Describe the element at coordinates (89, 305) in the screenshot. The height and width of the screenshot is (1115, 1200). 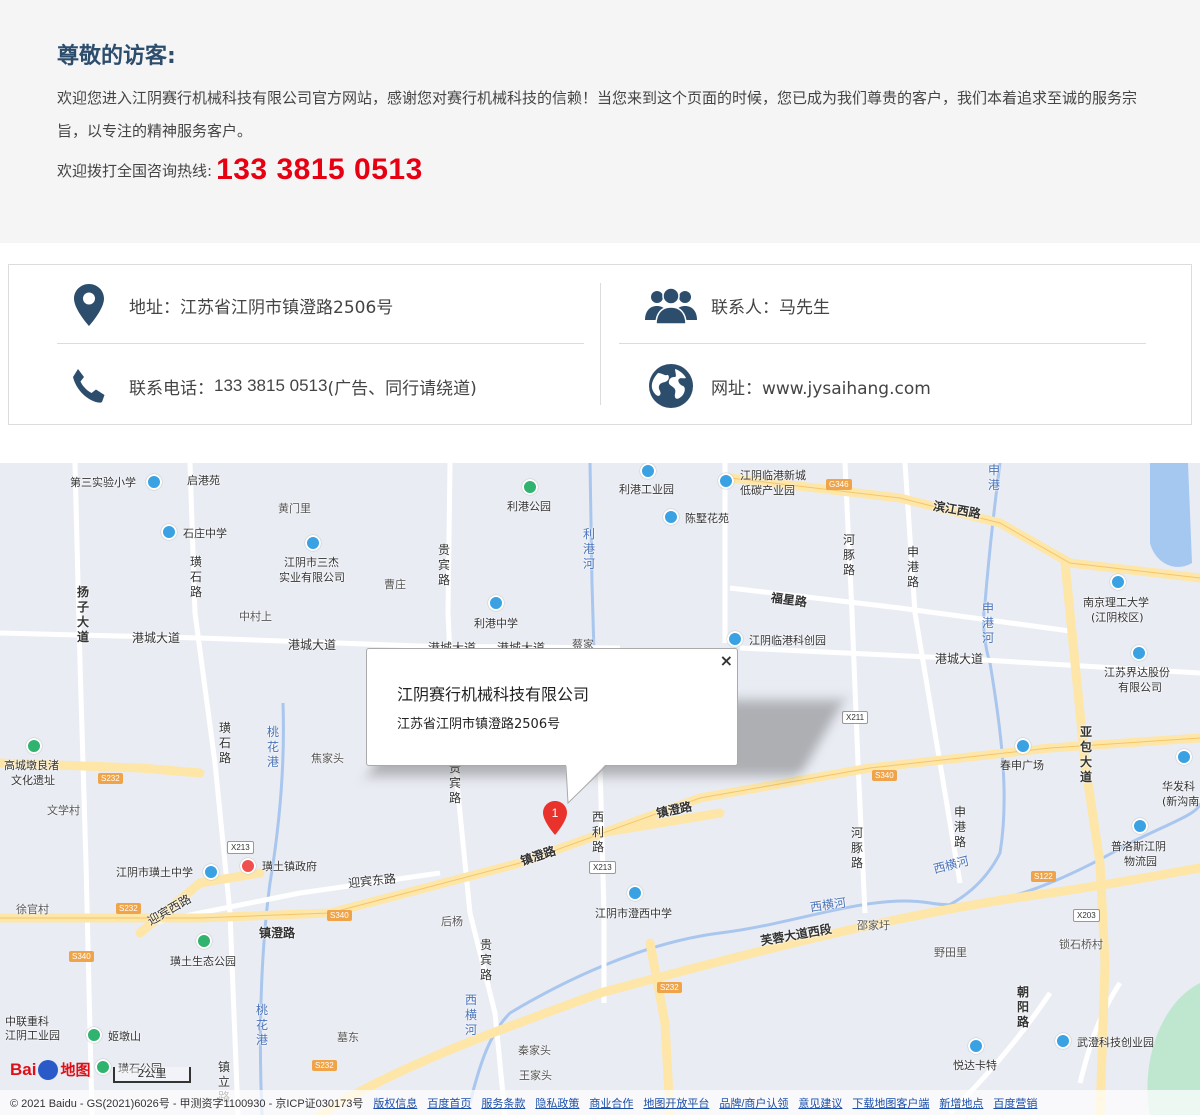
I see `location-pin-icon` at that location.